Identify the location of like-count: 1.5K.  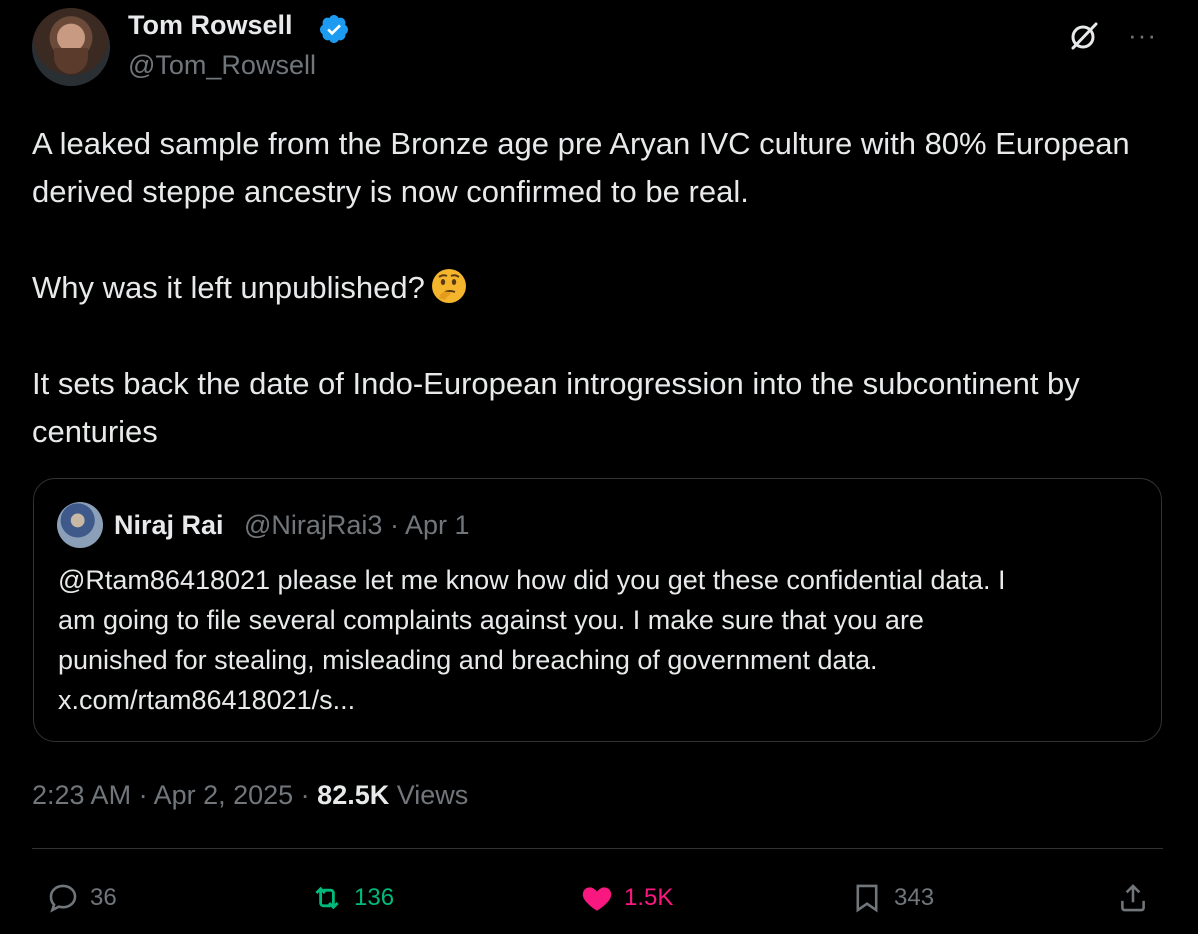
(649, 897).